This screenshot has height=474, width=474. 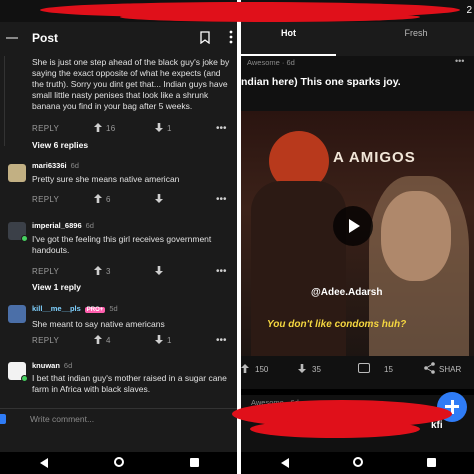 What do you see at coordinates (364, 368) in the screenshot?
I see `comment-icon` at bounding box center [364, 368].